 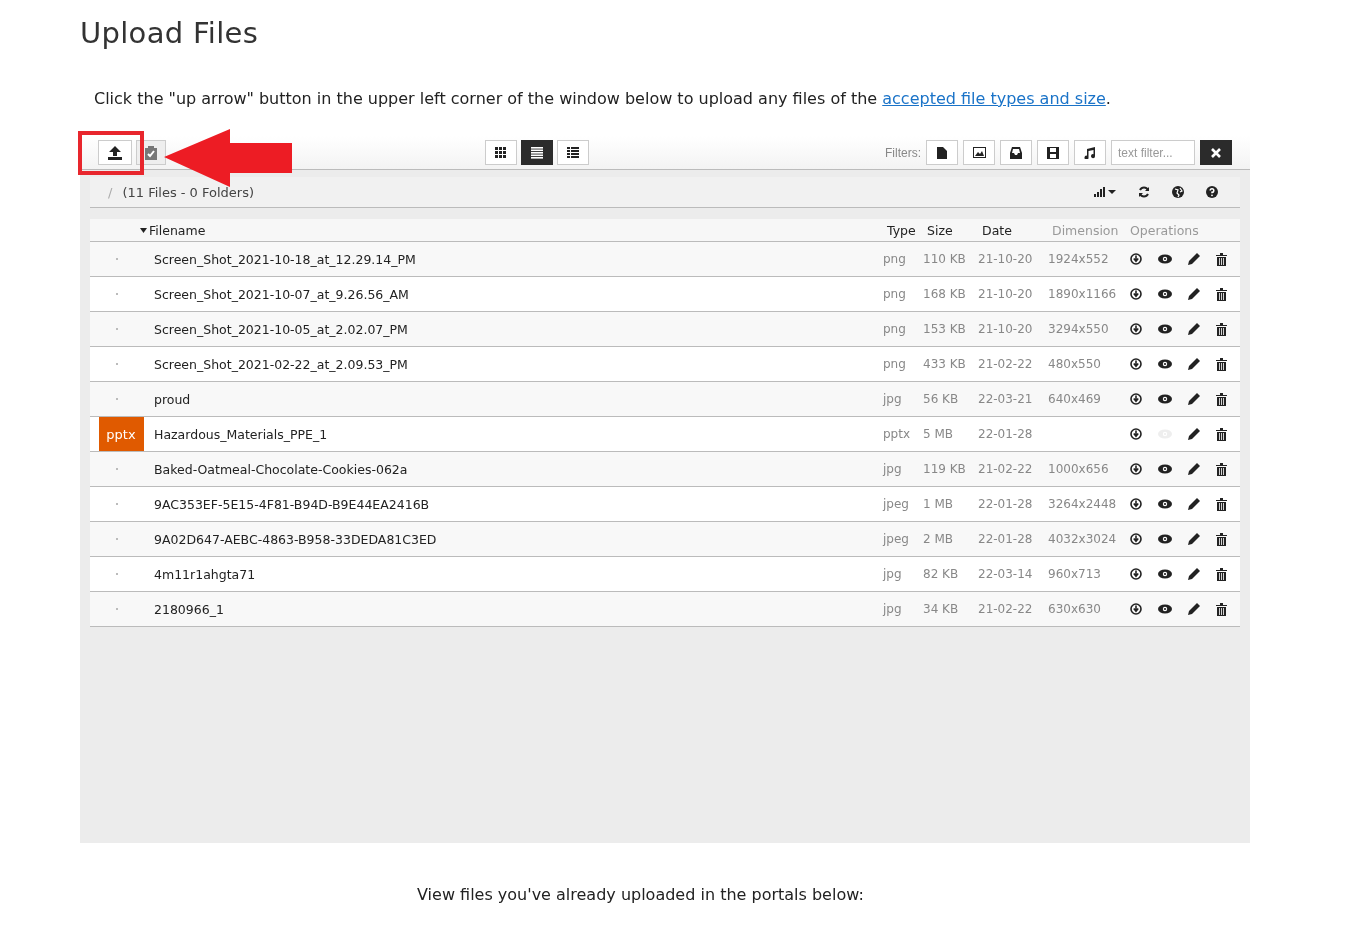 What do you see at coordinates (994, 98) in the screenshot?
I see `accepted-types-link: accepted file types and size` at bounding box center [994, 98].